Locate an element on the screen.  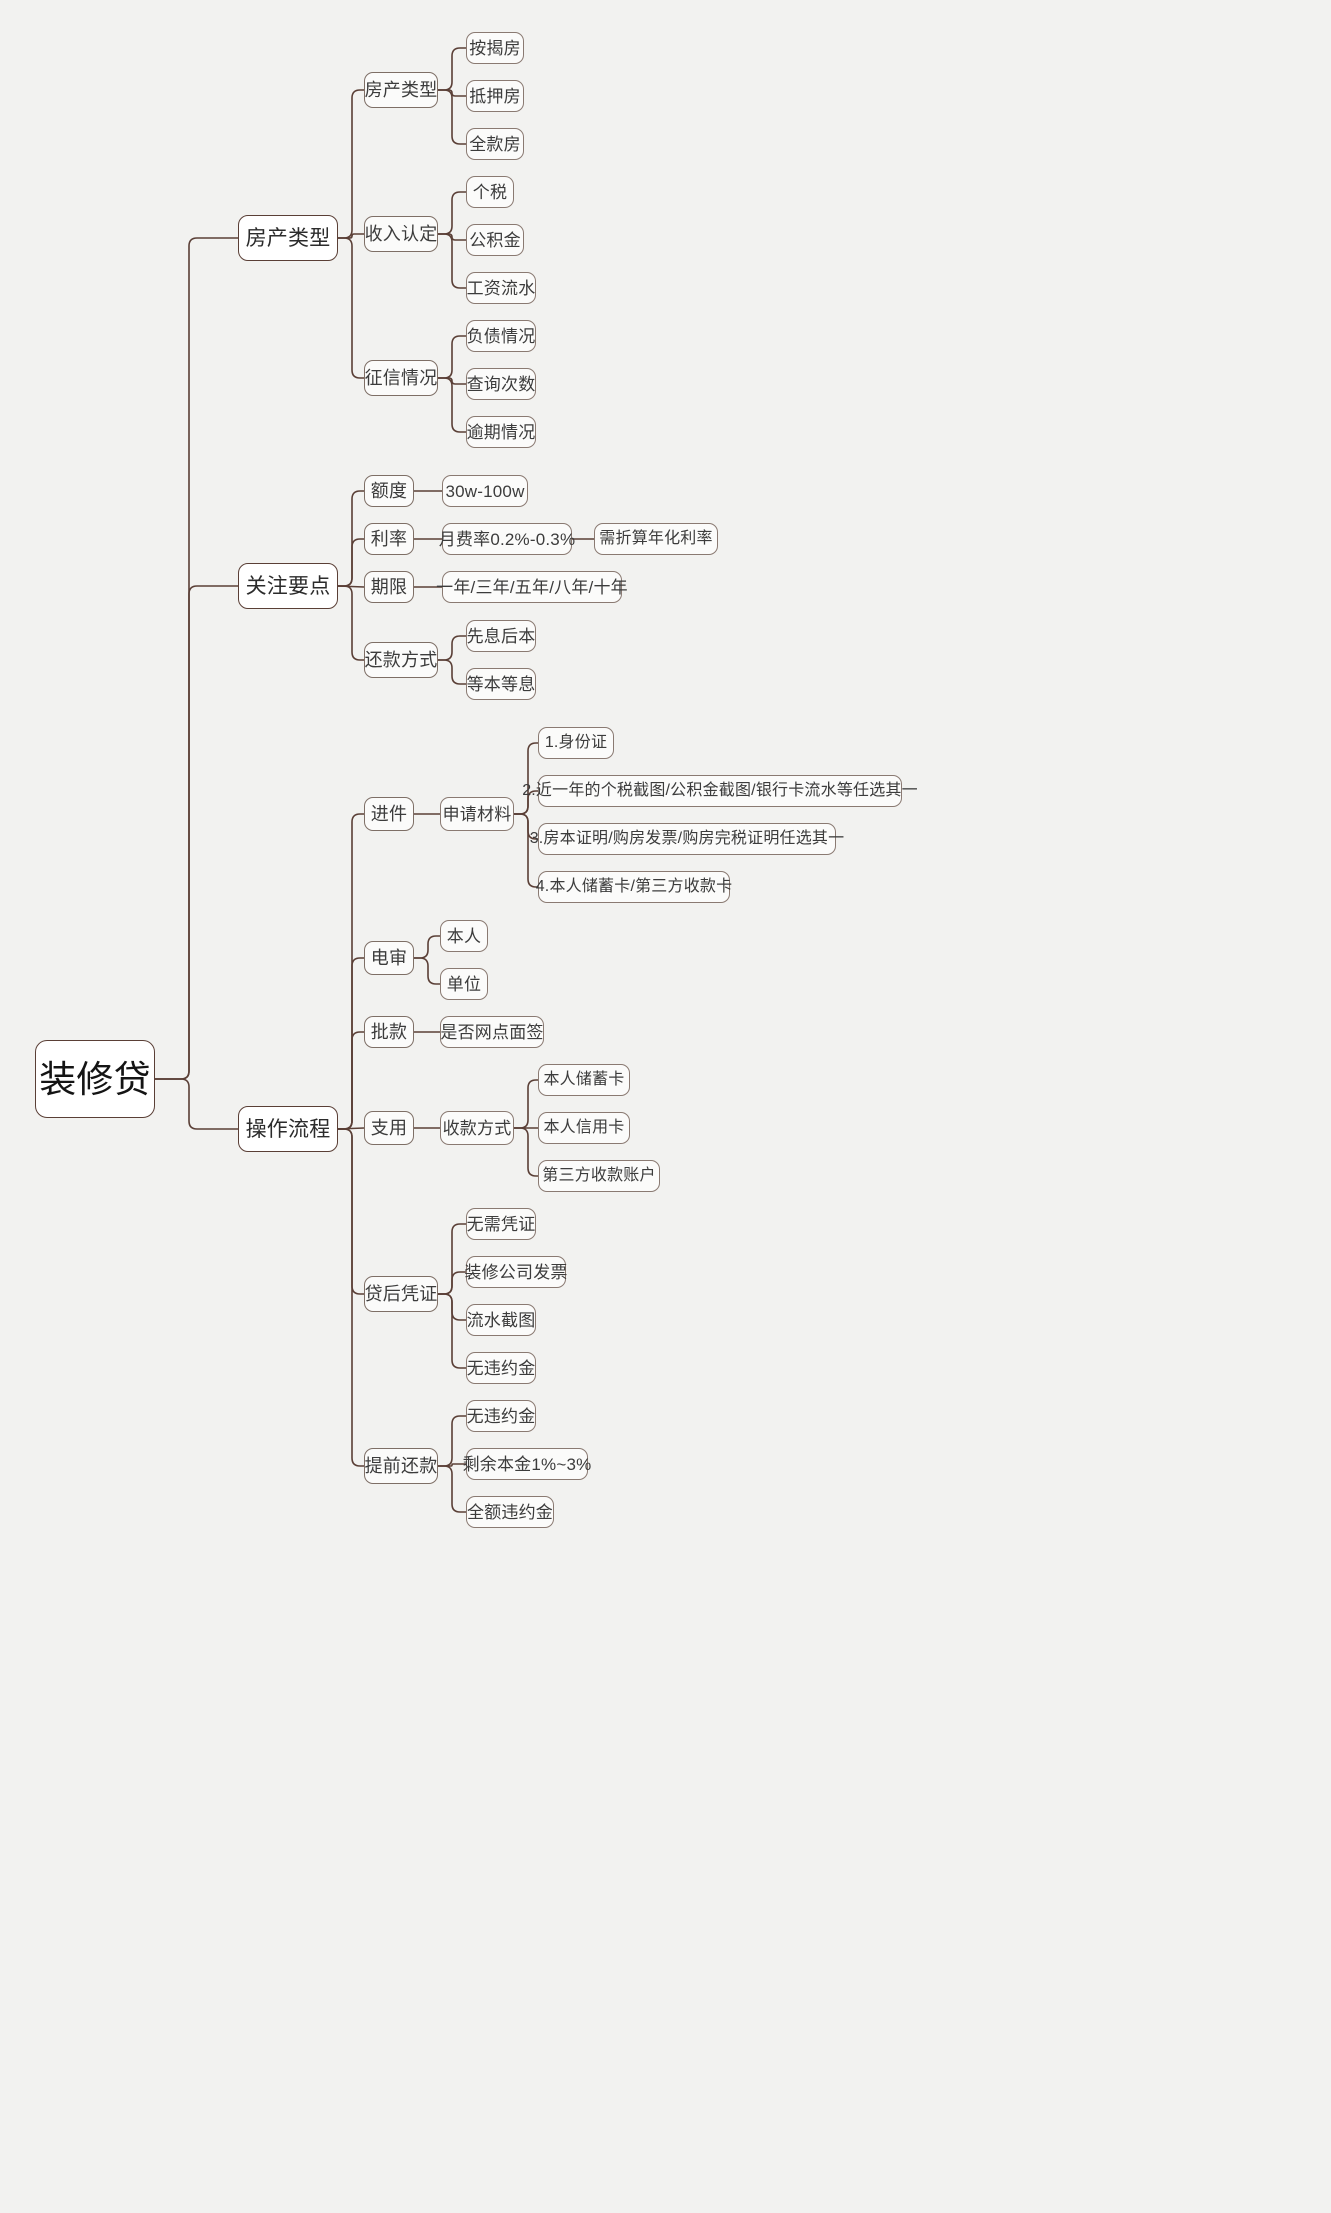
mindmap-node-b3: 操作流程 is located at coordinates (288, 1129).